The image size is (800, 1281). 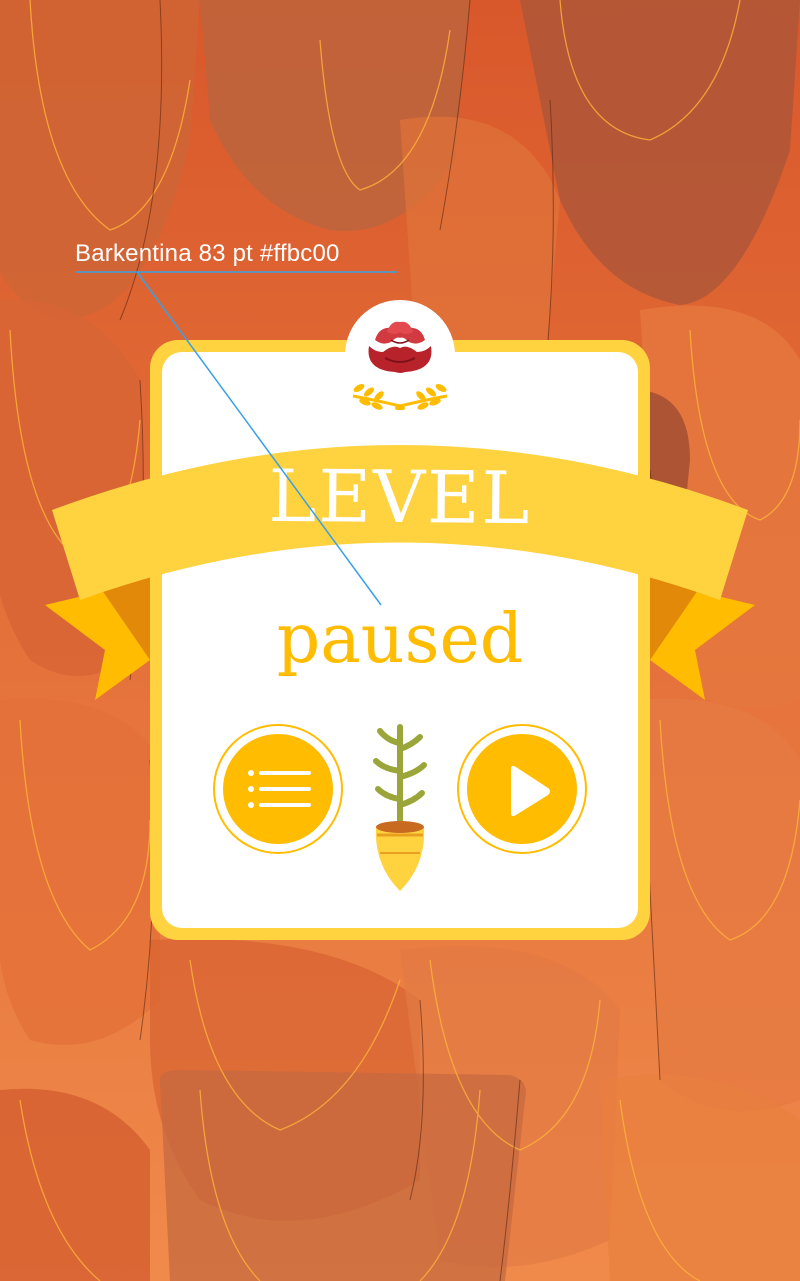 I want to click on play-button, so click(x=522, y=789).